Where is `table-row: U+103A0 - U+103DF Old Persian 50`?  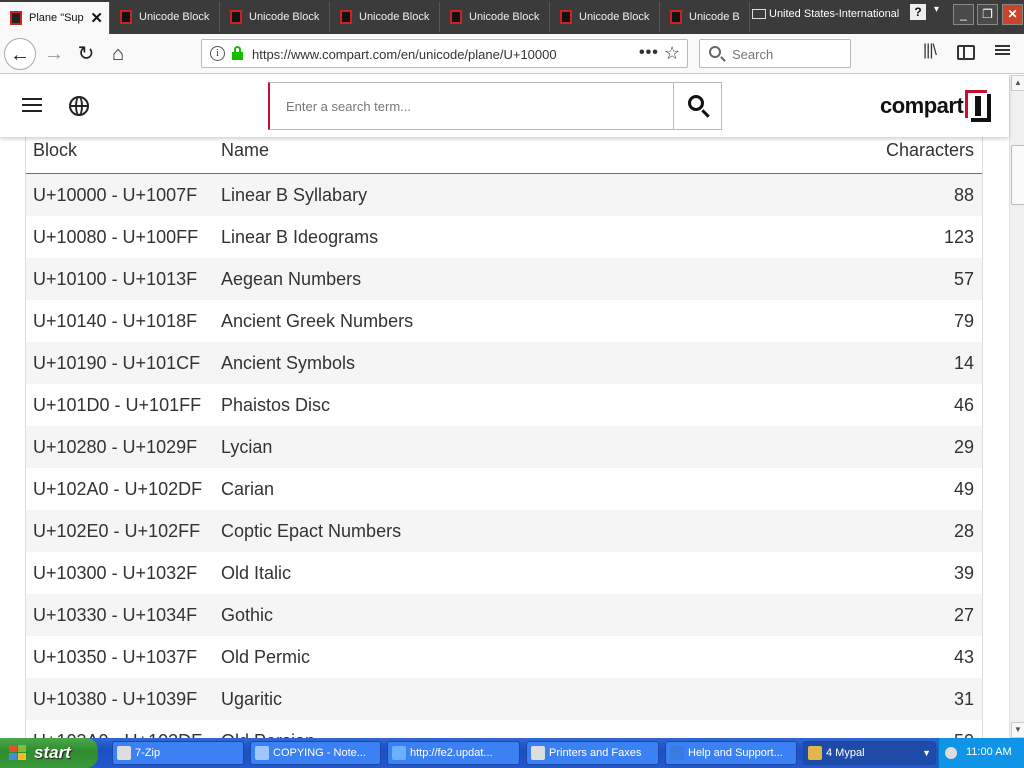
table-row: U+103A0 - U+103DF Old Persian 50 is located at coordinates (504, 729).